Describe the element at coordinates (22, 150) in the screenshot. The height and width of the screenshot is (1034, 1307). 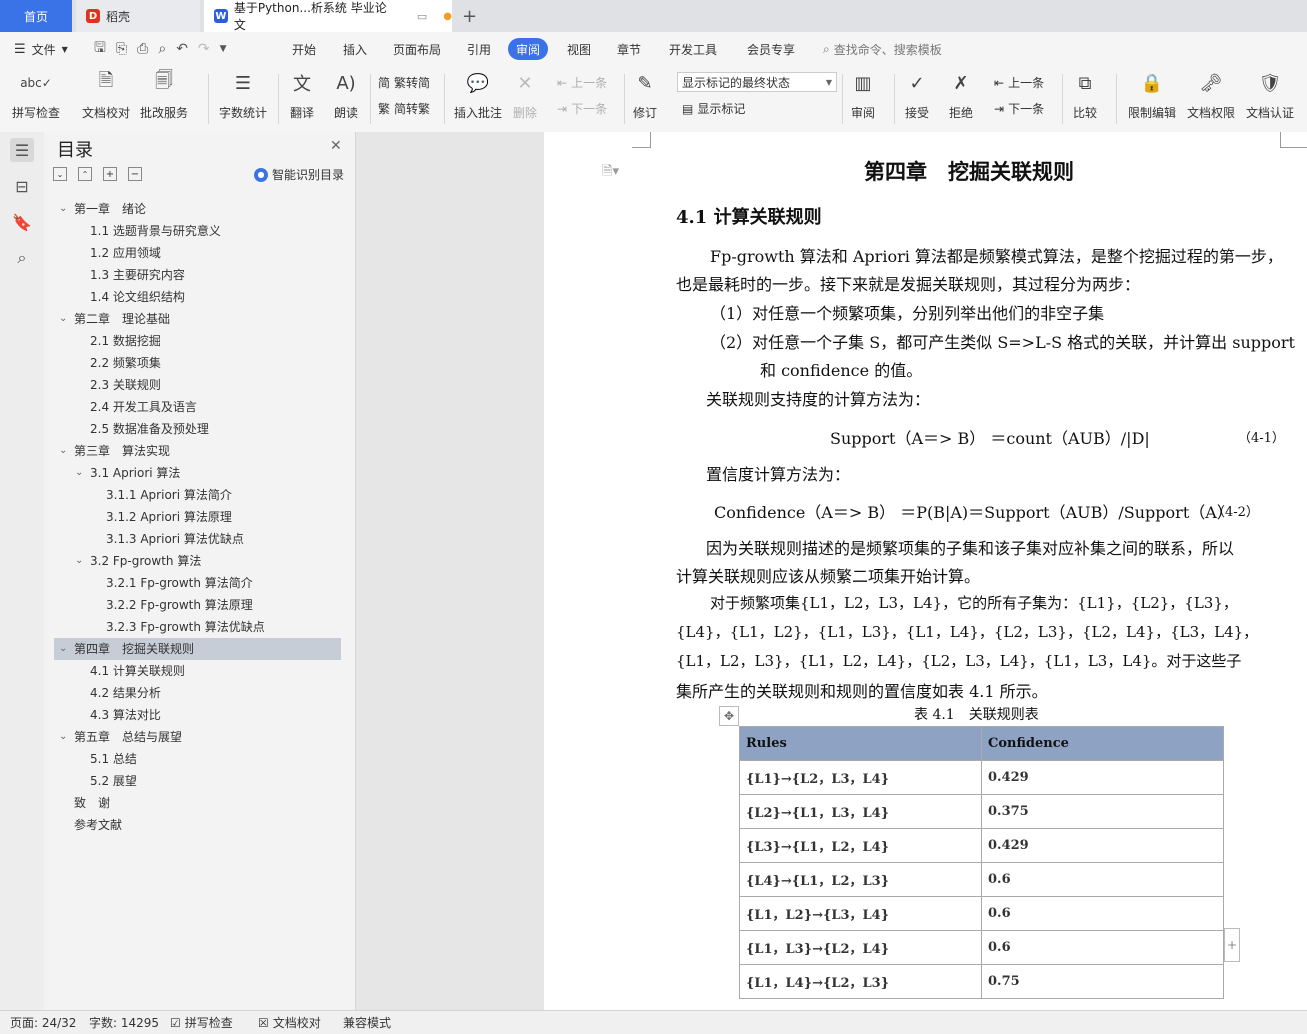
I see `toc-icon: ☰` at that location.